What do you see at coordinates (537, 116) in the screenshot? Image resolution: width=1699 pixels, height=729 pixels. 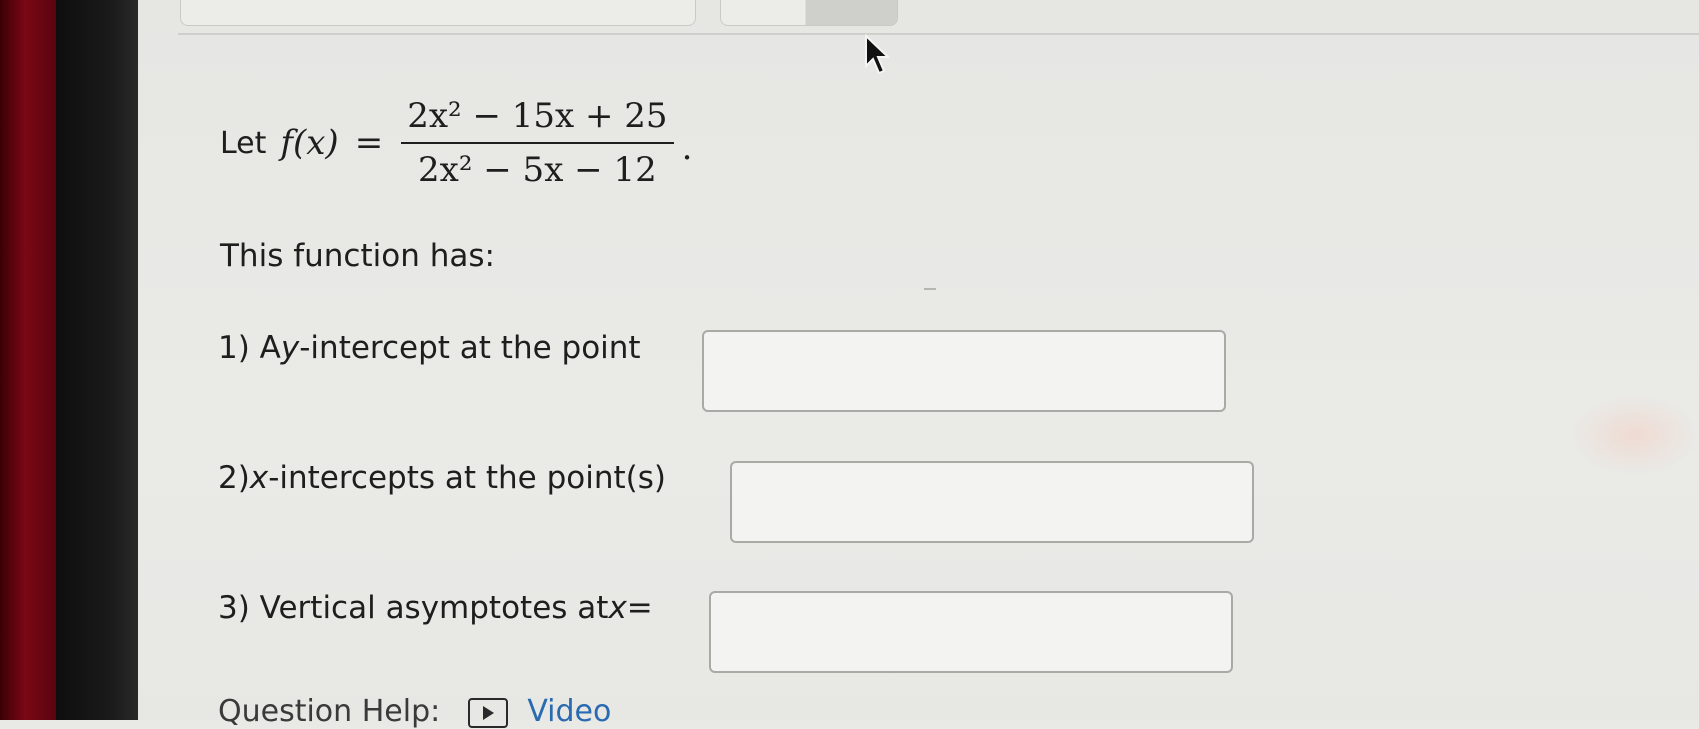 I see `numerator: 2x² − 15x + 25` at bounding box center [537, 116].